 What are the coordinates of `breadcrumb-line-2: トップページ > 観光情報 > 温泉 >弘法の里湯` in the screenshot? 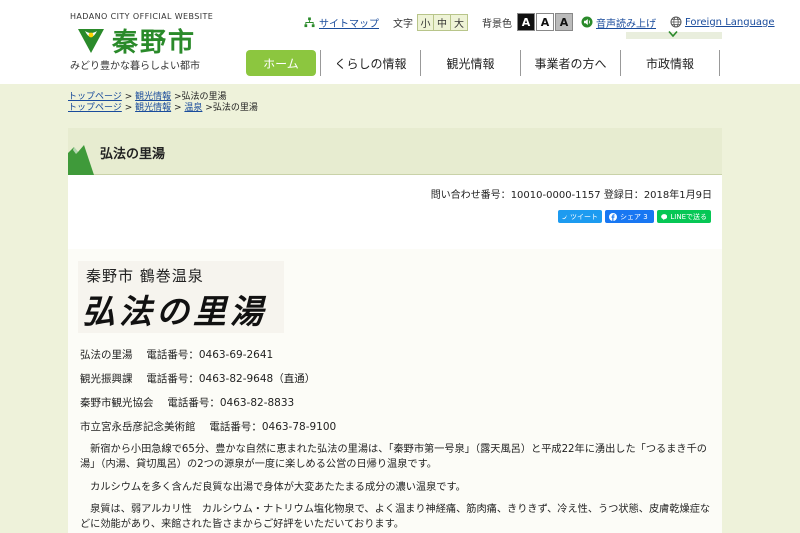 It's located at (163, 108).